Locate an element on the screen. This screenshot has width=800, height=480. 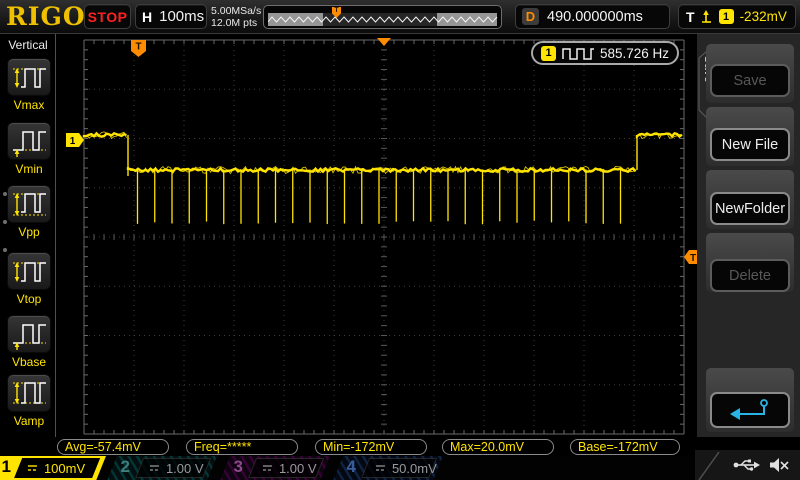
run-state-label: STOP is located at coordinates (107, 16).